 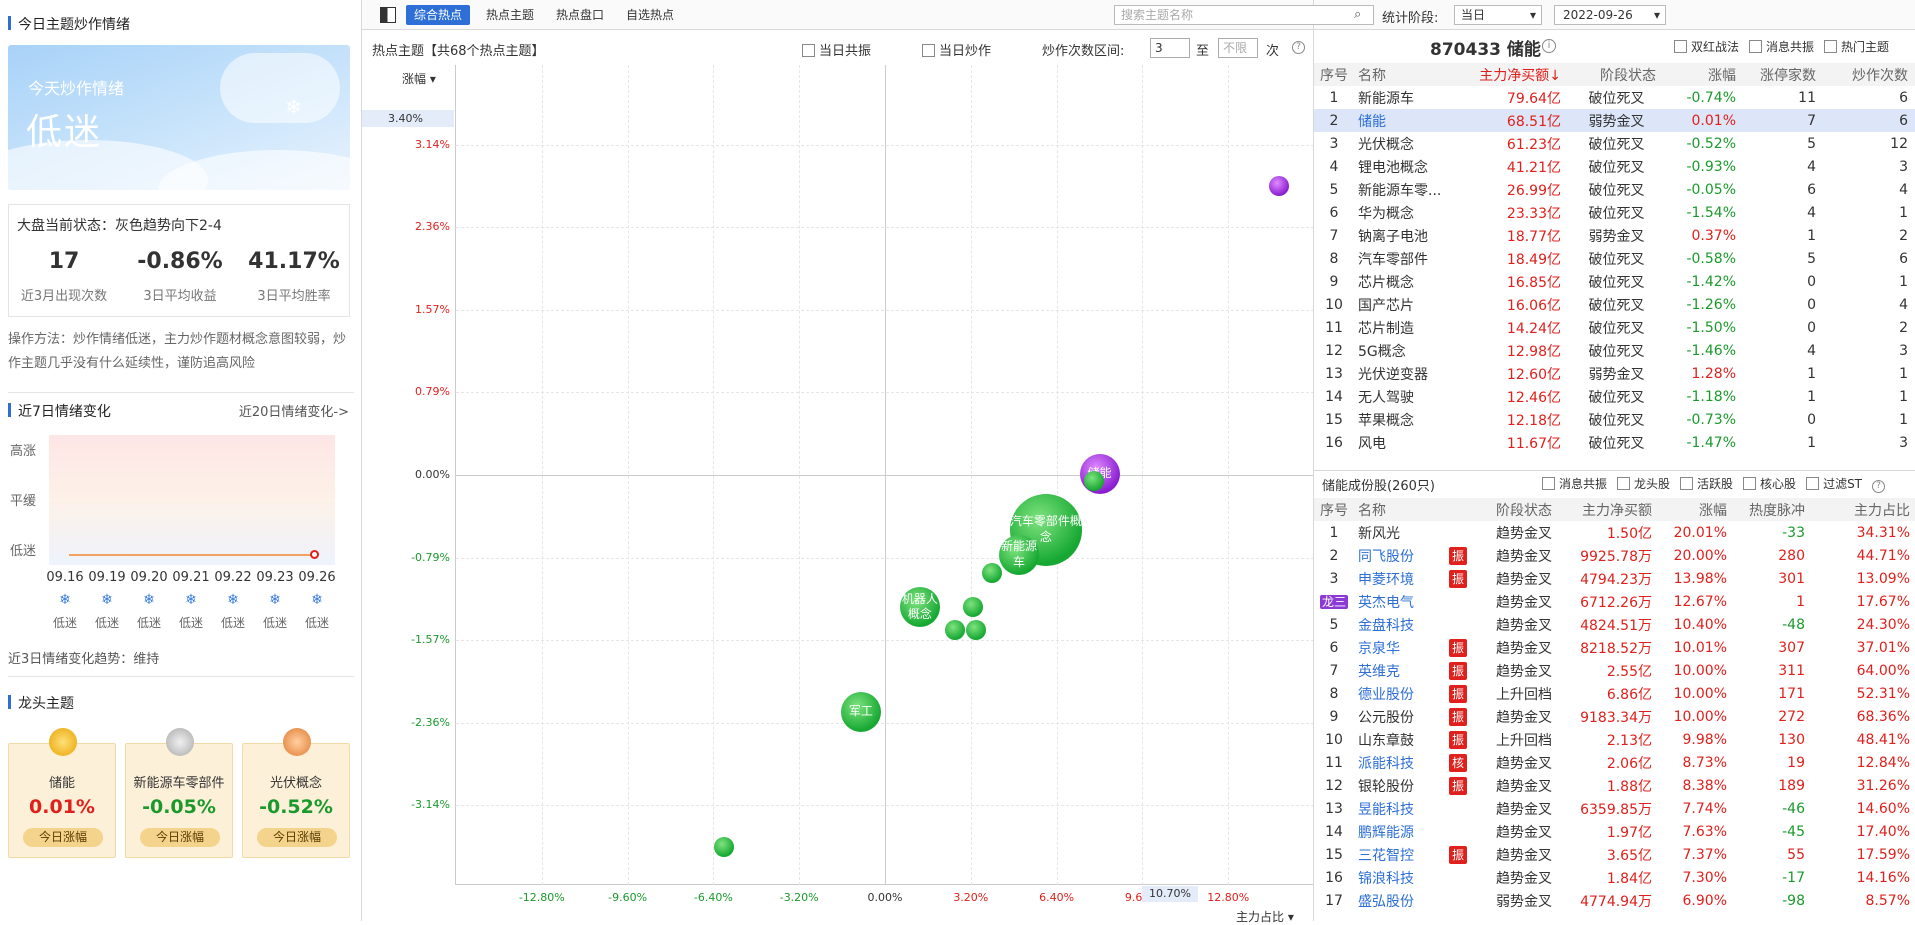 What do you see at coordinates (1614, 143) in the screenshot?
I see `table-row: 3 光伏概念 61.23亿 破位死叉 -0.52% 5 12` at bounding box center [1614, 143].